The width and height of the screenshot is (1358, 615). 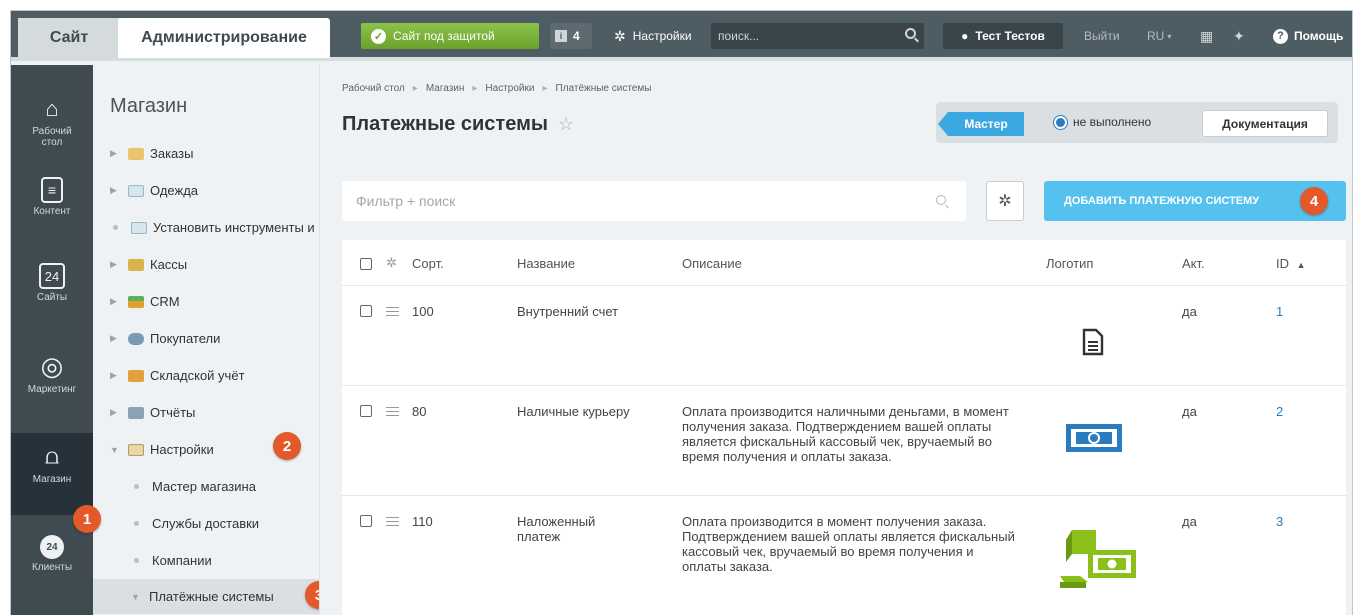 What do you see at coordinates (1159, 36) in the screenshot?
I see `language-selector: RU ▾` at bounding box center [1159, 36].